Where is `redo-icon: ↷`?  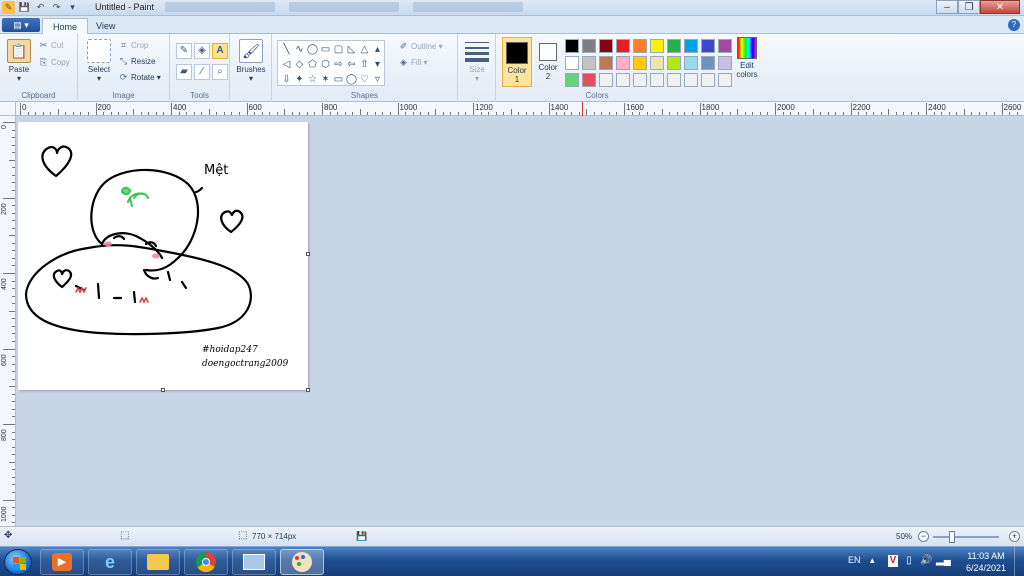
redo-icon: ↷ is located at coordinates (56, 7).